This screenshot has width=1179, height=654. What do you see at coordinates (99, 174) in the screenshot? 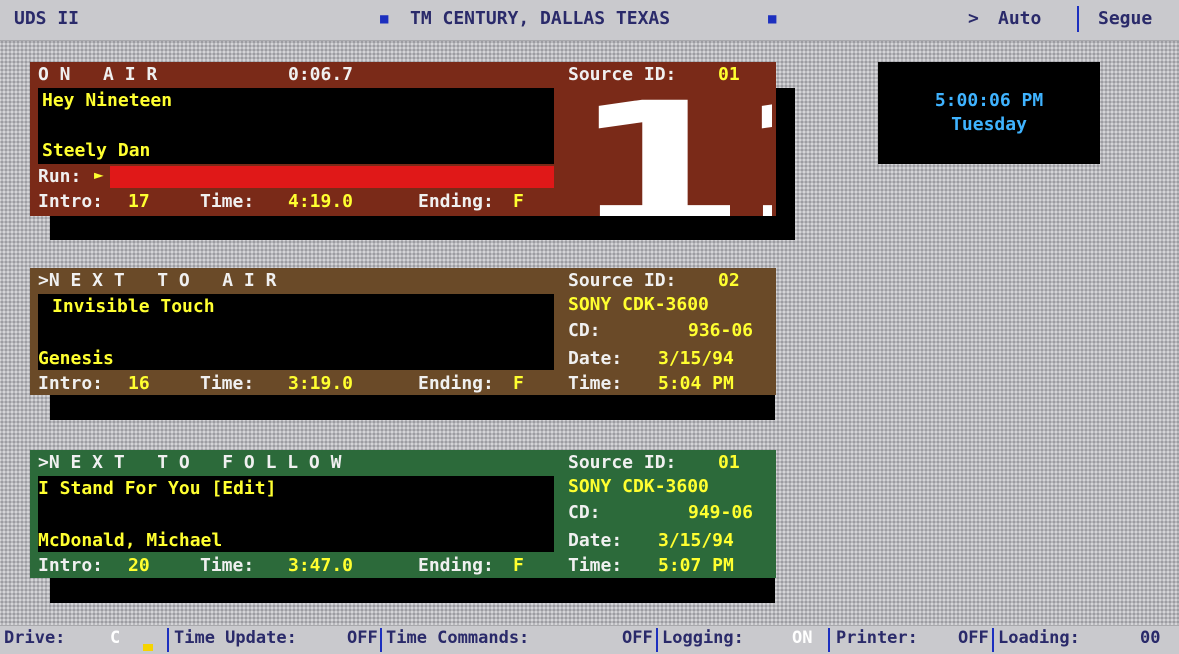
I see `play-arrow-icon: ►` at bounding box center [99, 174].